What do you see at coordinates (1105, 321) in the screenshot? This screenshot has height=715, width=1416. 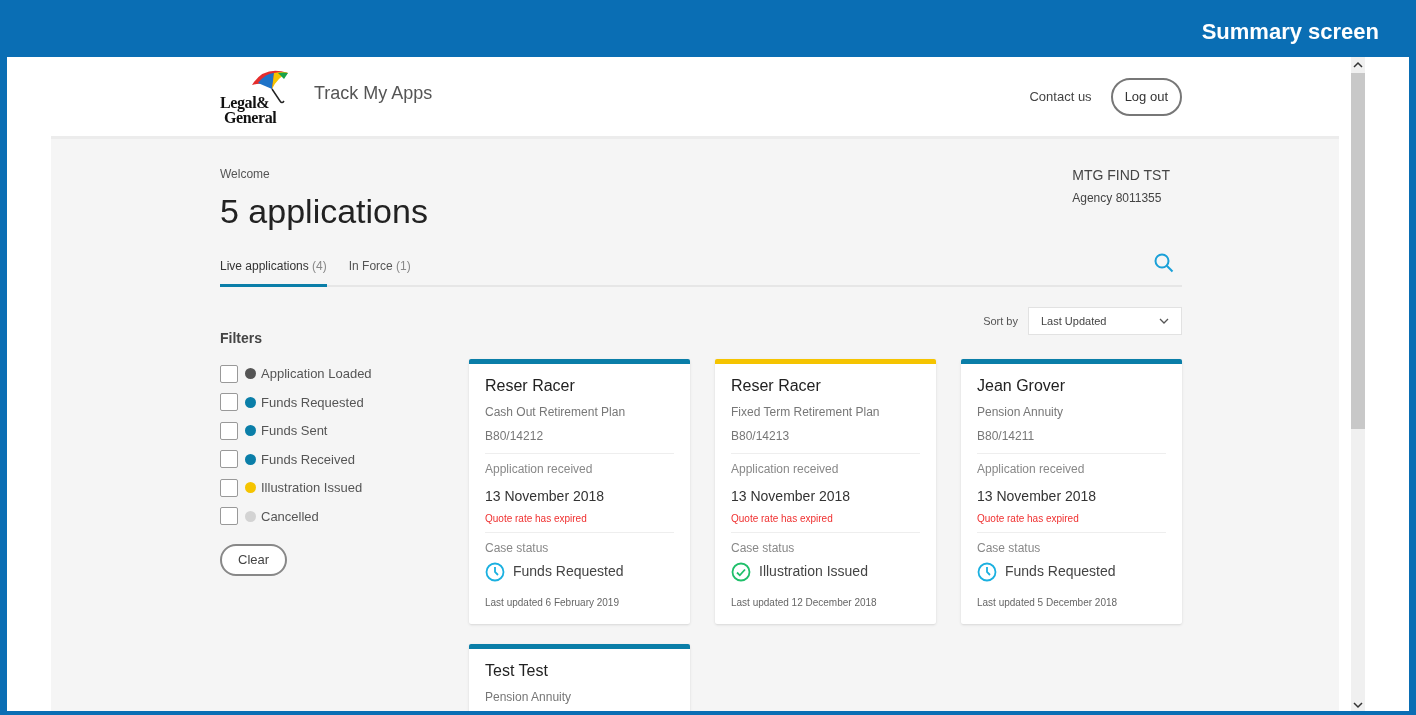 I see `sort-dropdown: Last Updated` at bounding box center [1105, 321].